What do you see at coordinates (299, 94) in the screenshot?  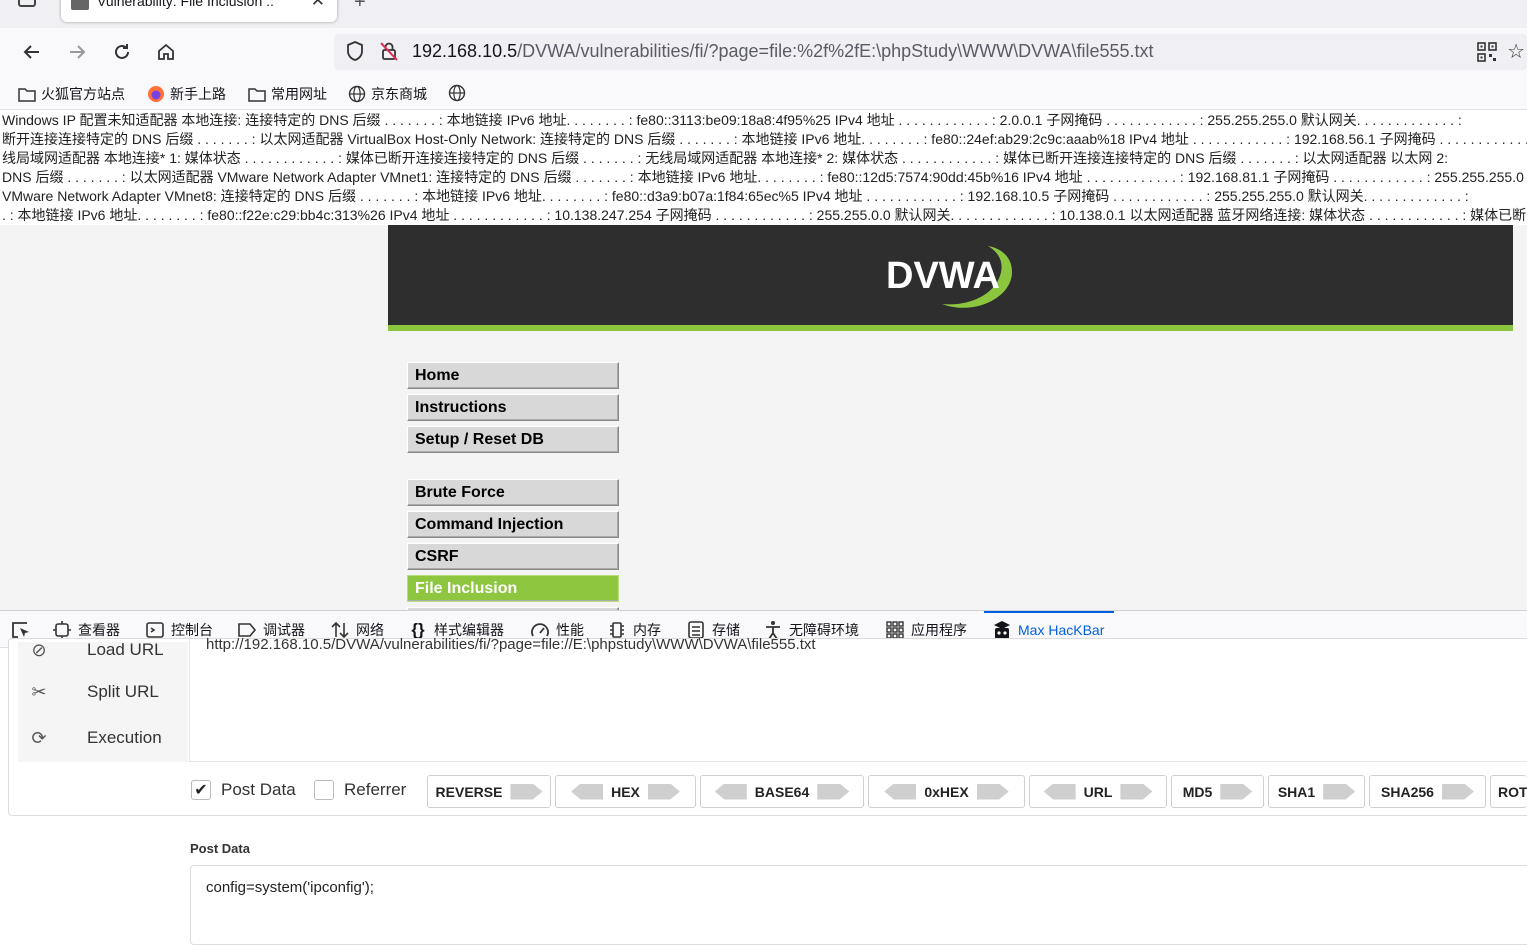 I see `bookmark-label: 常用网址` at bounding box center [299, 94].